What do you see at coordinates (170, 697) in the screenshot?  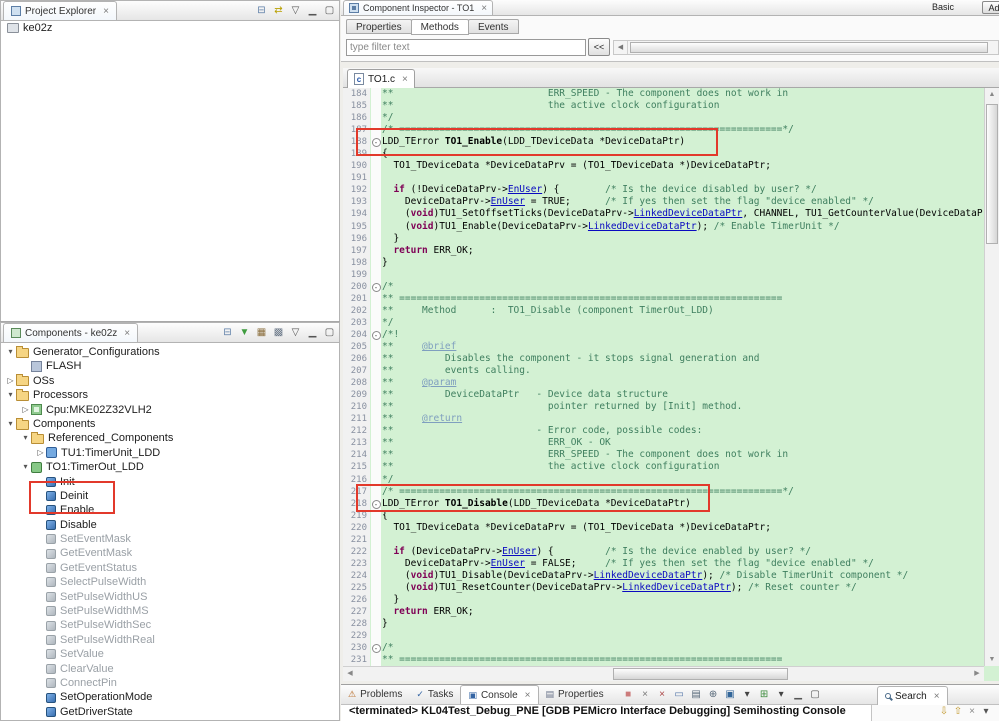 I see `tree-item-setoperationmode: SetOperationMode` at bounding box center [170, 697].